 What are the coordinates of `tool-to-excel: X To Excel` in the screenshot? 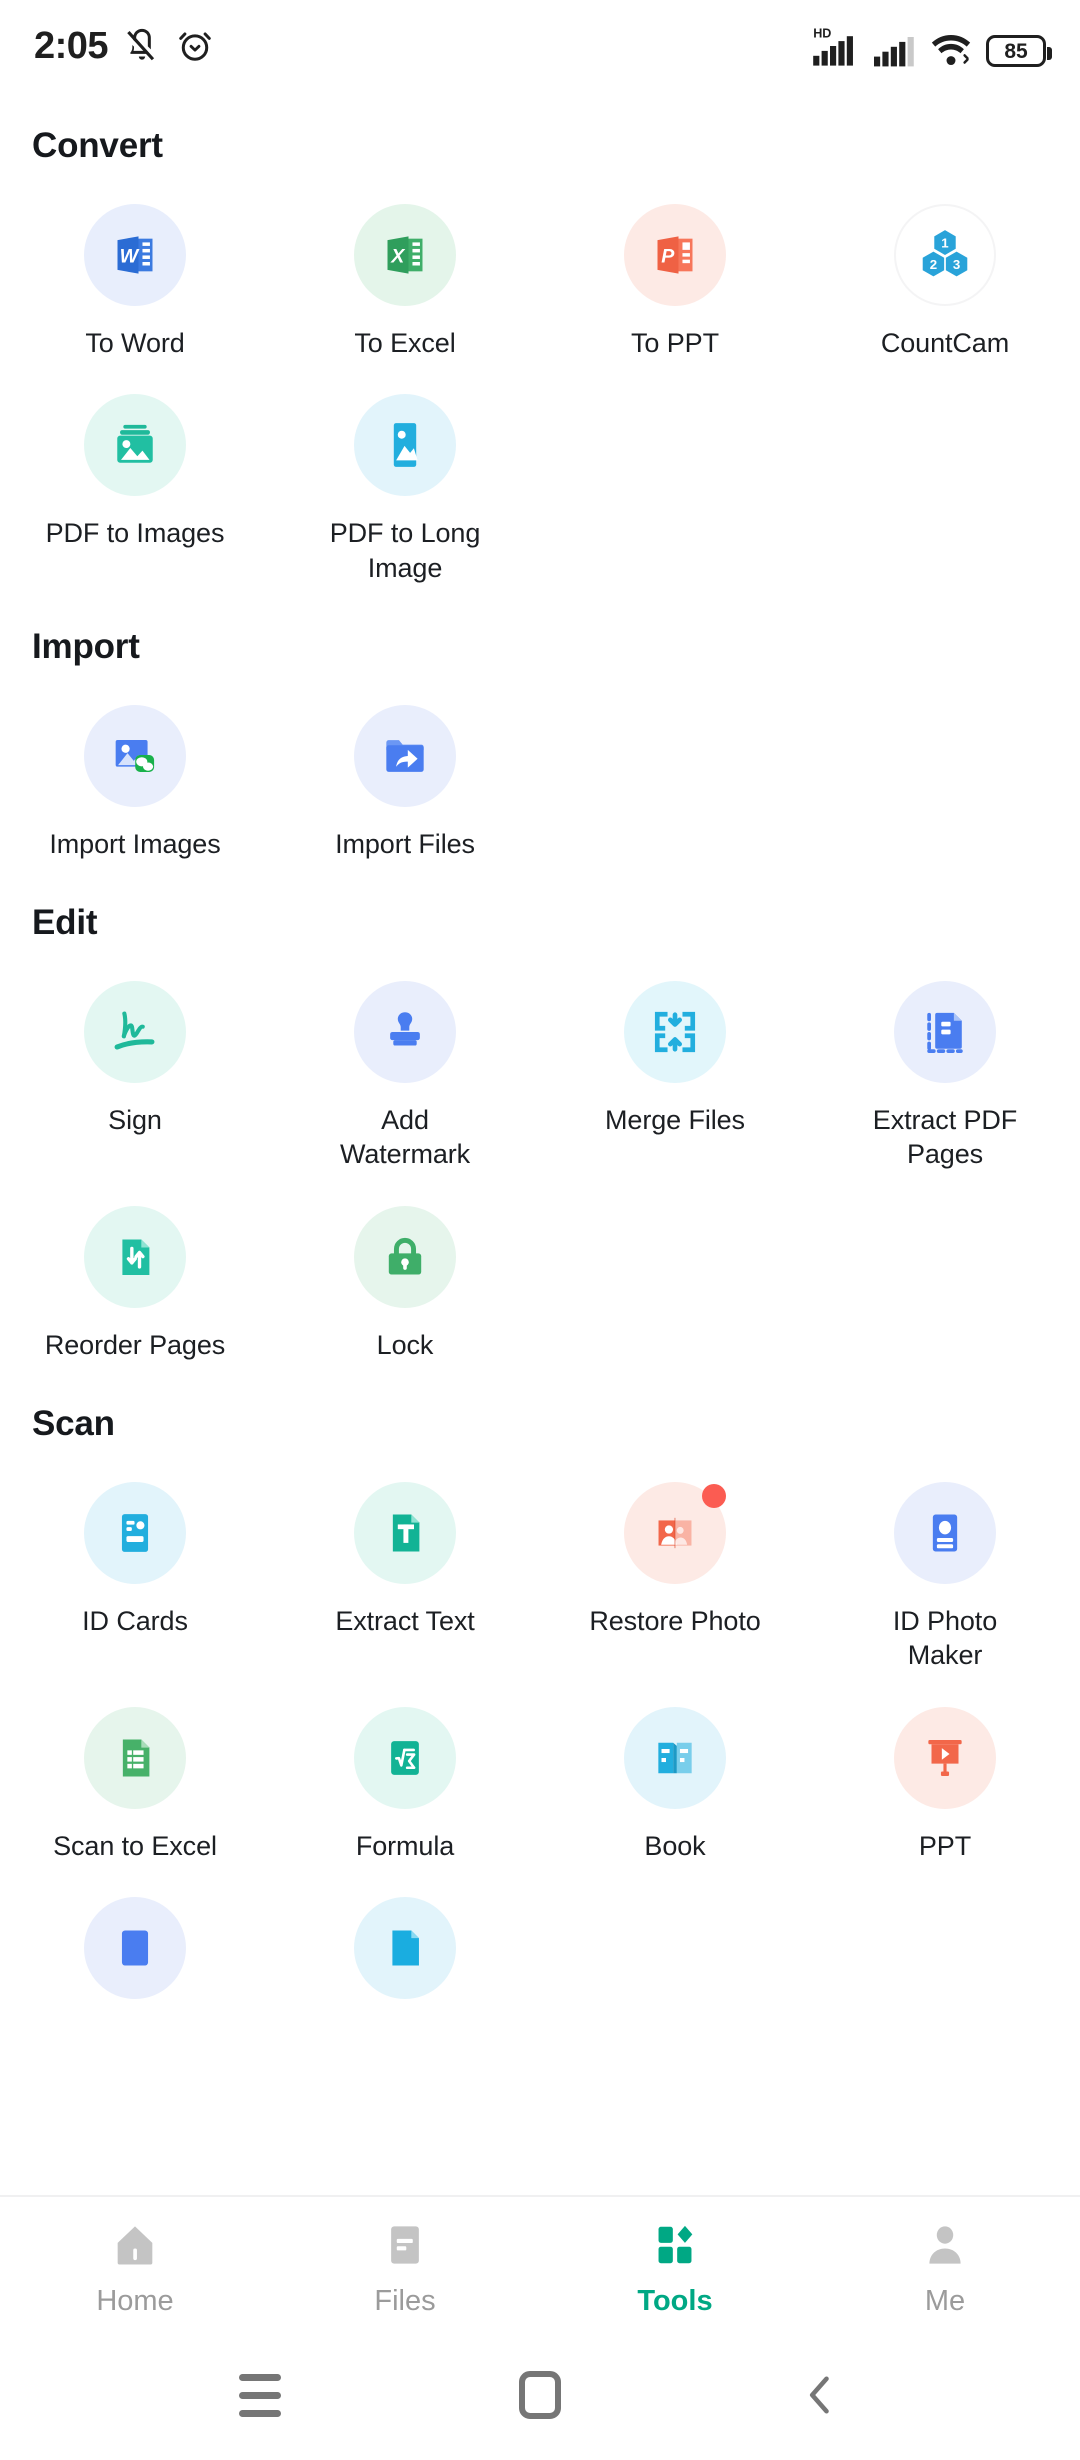 It's located at (405, 268).